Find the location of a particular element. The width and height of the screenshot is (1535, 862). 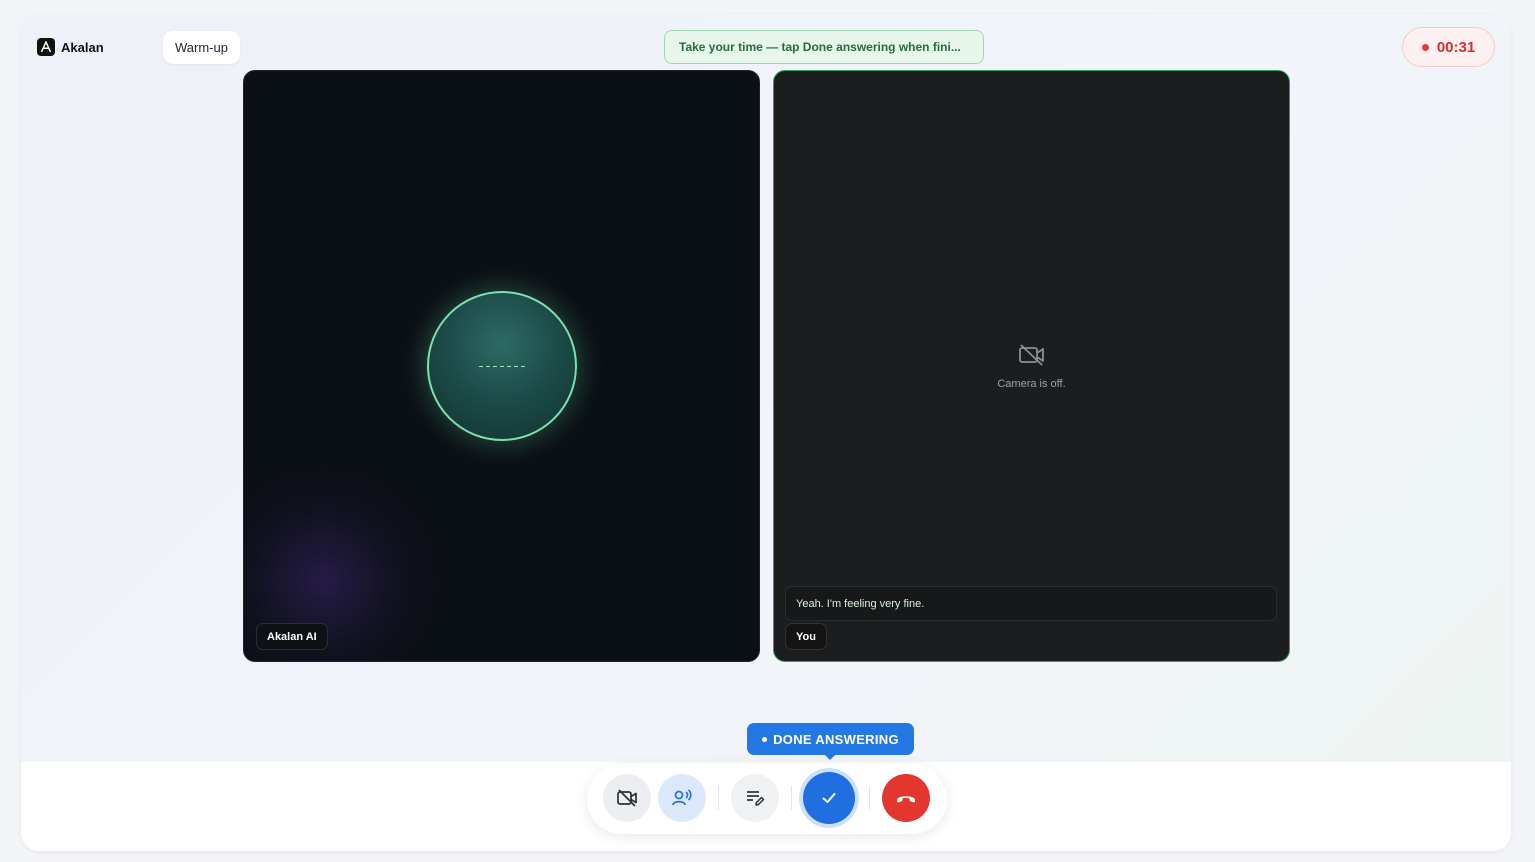

notes-edit-icon is located at coordinates (756, 798).